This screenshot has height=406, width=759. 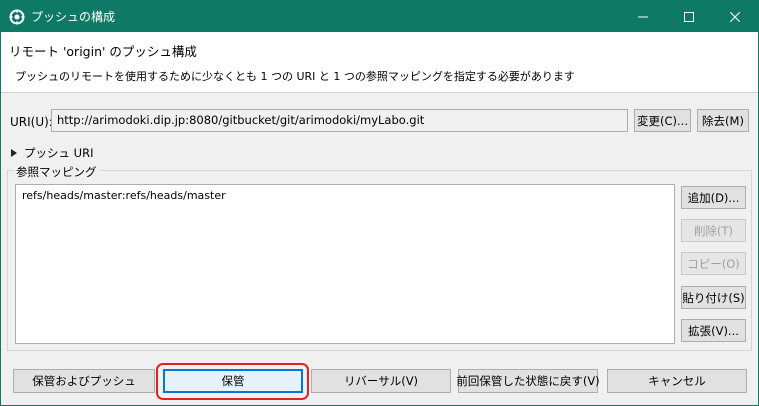 I want to click on push-uri-label: プッシュ URI, so click(x=59, y=153).